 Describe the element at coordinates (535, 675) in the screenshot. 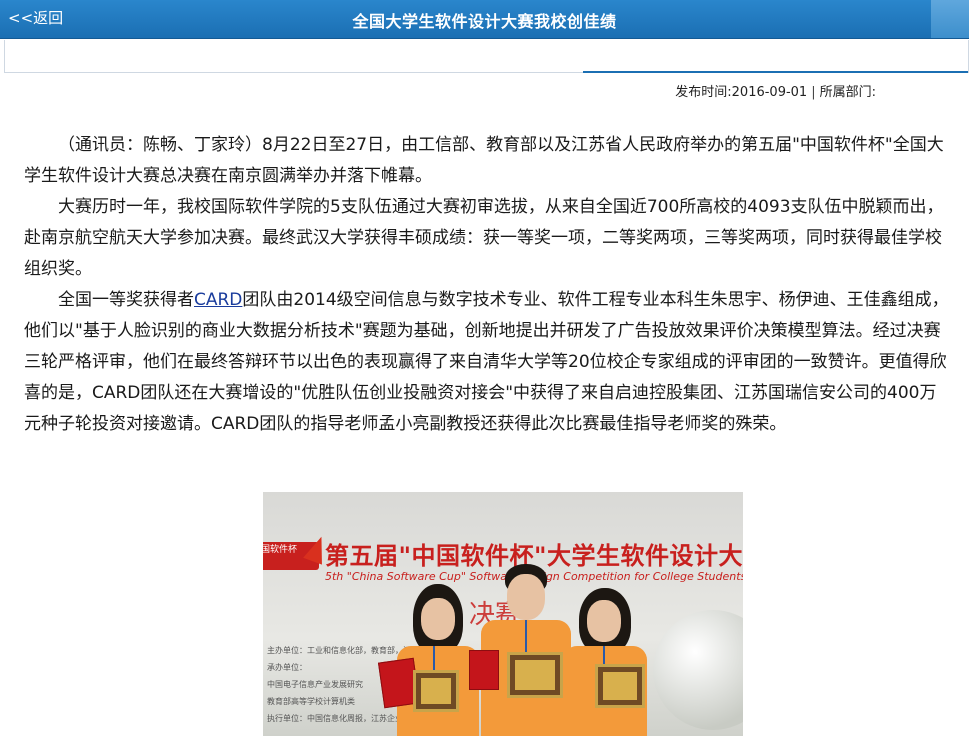

I see `award-plaque-middle` at that location.